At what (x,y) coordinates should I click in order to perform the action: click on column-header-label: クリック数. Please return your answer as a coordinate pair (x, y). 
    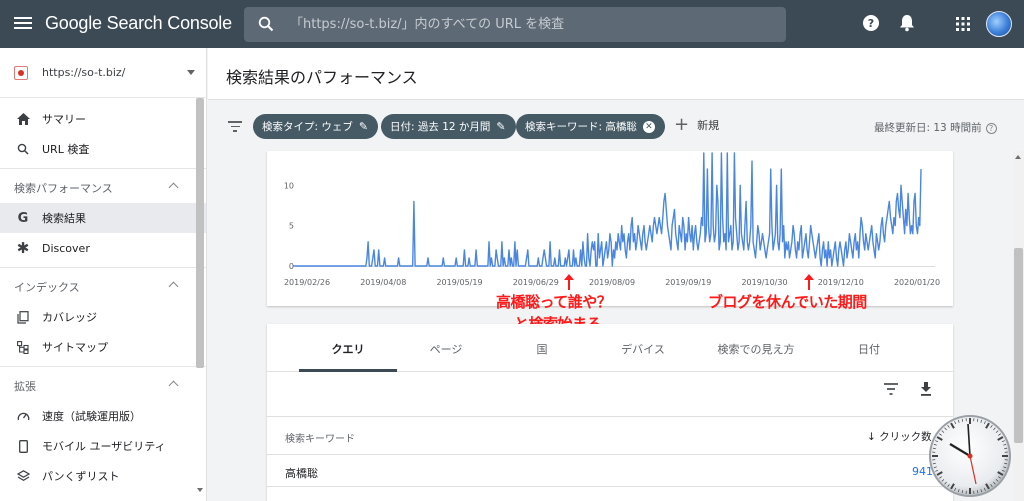
    Looking at the image, I should click on (905, 437).